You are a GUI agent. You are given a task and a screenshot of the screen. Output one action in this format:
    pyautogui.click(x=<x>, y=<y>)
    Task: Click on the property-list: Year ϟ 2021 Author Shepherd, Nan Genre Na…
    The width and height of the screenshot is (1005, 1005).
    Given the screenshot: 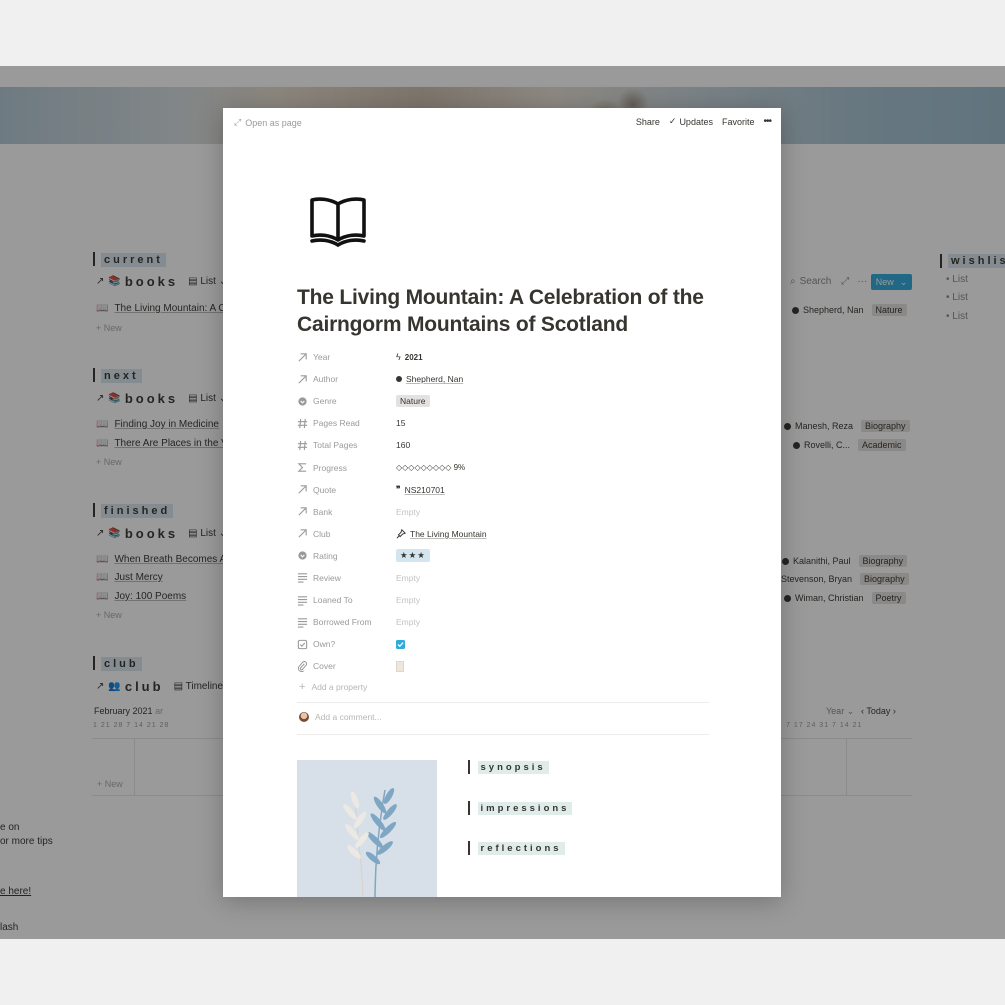 What is the action you would take?
    pyautogui.click(x=504, y=511)
    